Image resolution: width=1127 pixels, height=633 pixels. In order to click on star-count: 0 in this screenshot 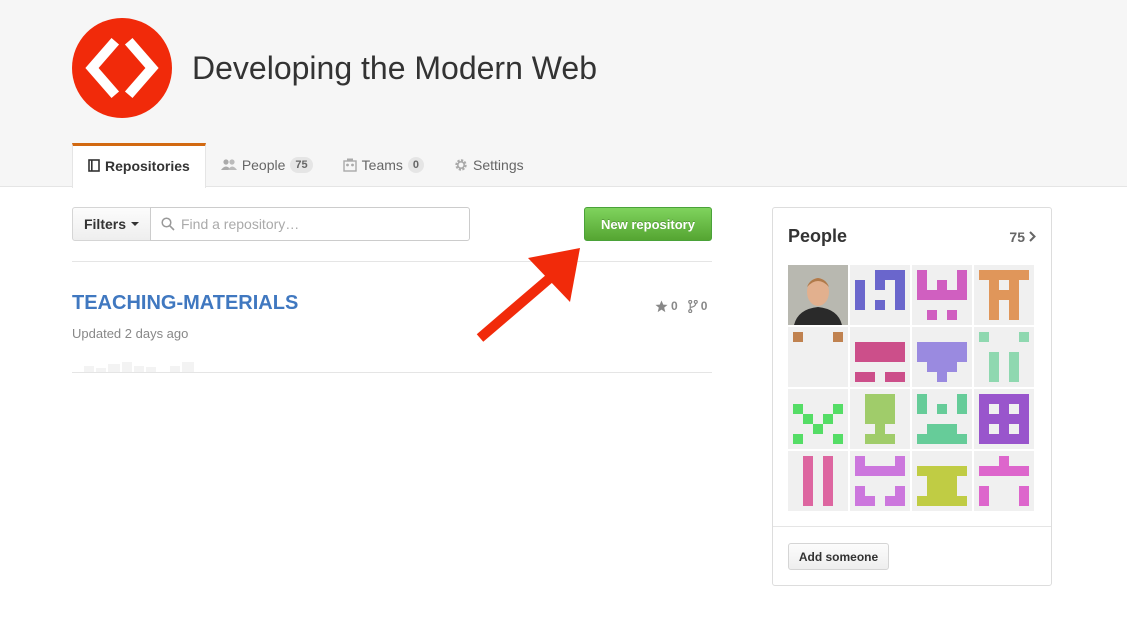, I will do `click(674, 306)`.